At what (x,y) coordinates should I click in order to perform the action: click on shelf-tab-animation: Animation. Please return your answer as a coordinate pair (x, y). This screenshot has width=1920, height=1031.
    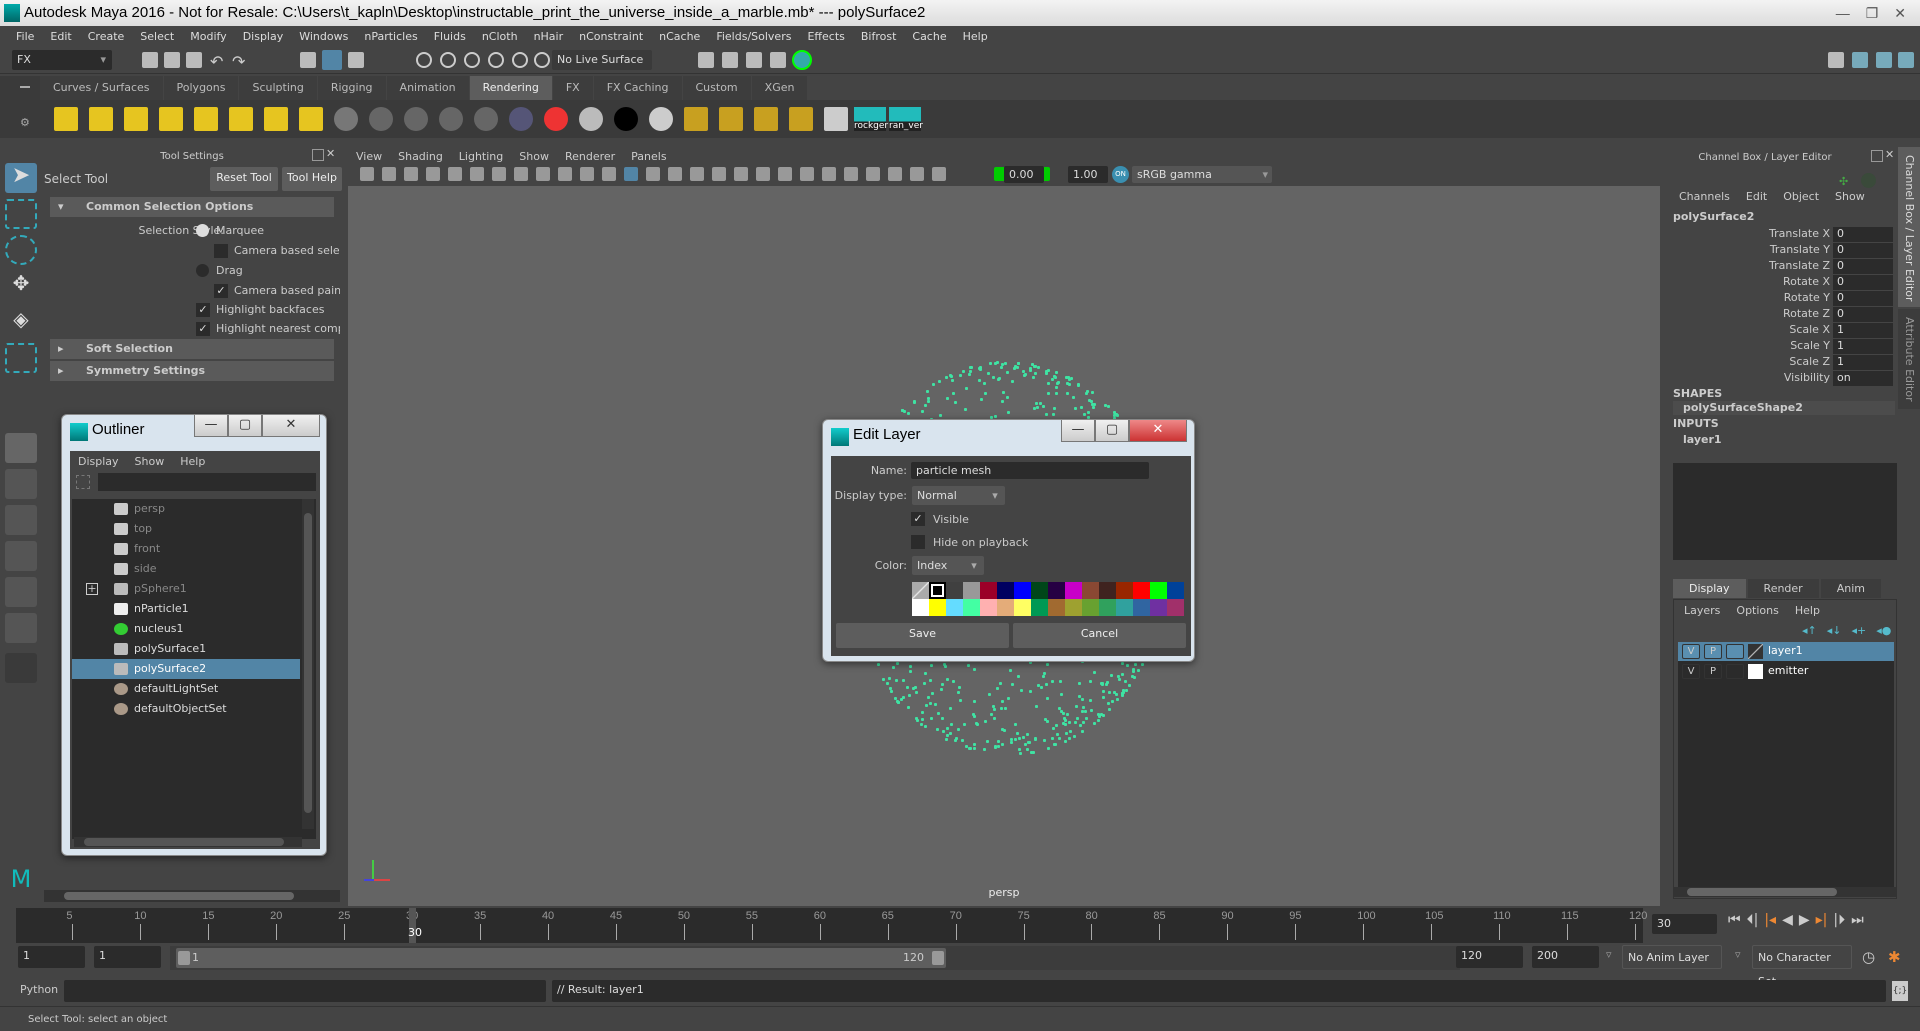
    Looking at the image, I should click on (428, 88).